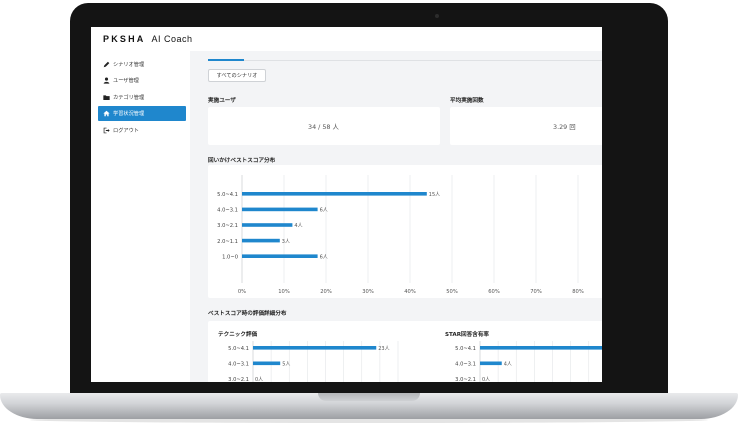 This screenshot has width=738, height=425. Describe the element at coordinates (124, 39) in the screenshot. I see `brand-logo: PKSHA` at that location.